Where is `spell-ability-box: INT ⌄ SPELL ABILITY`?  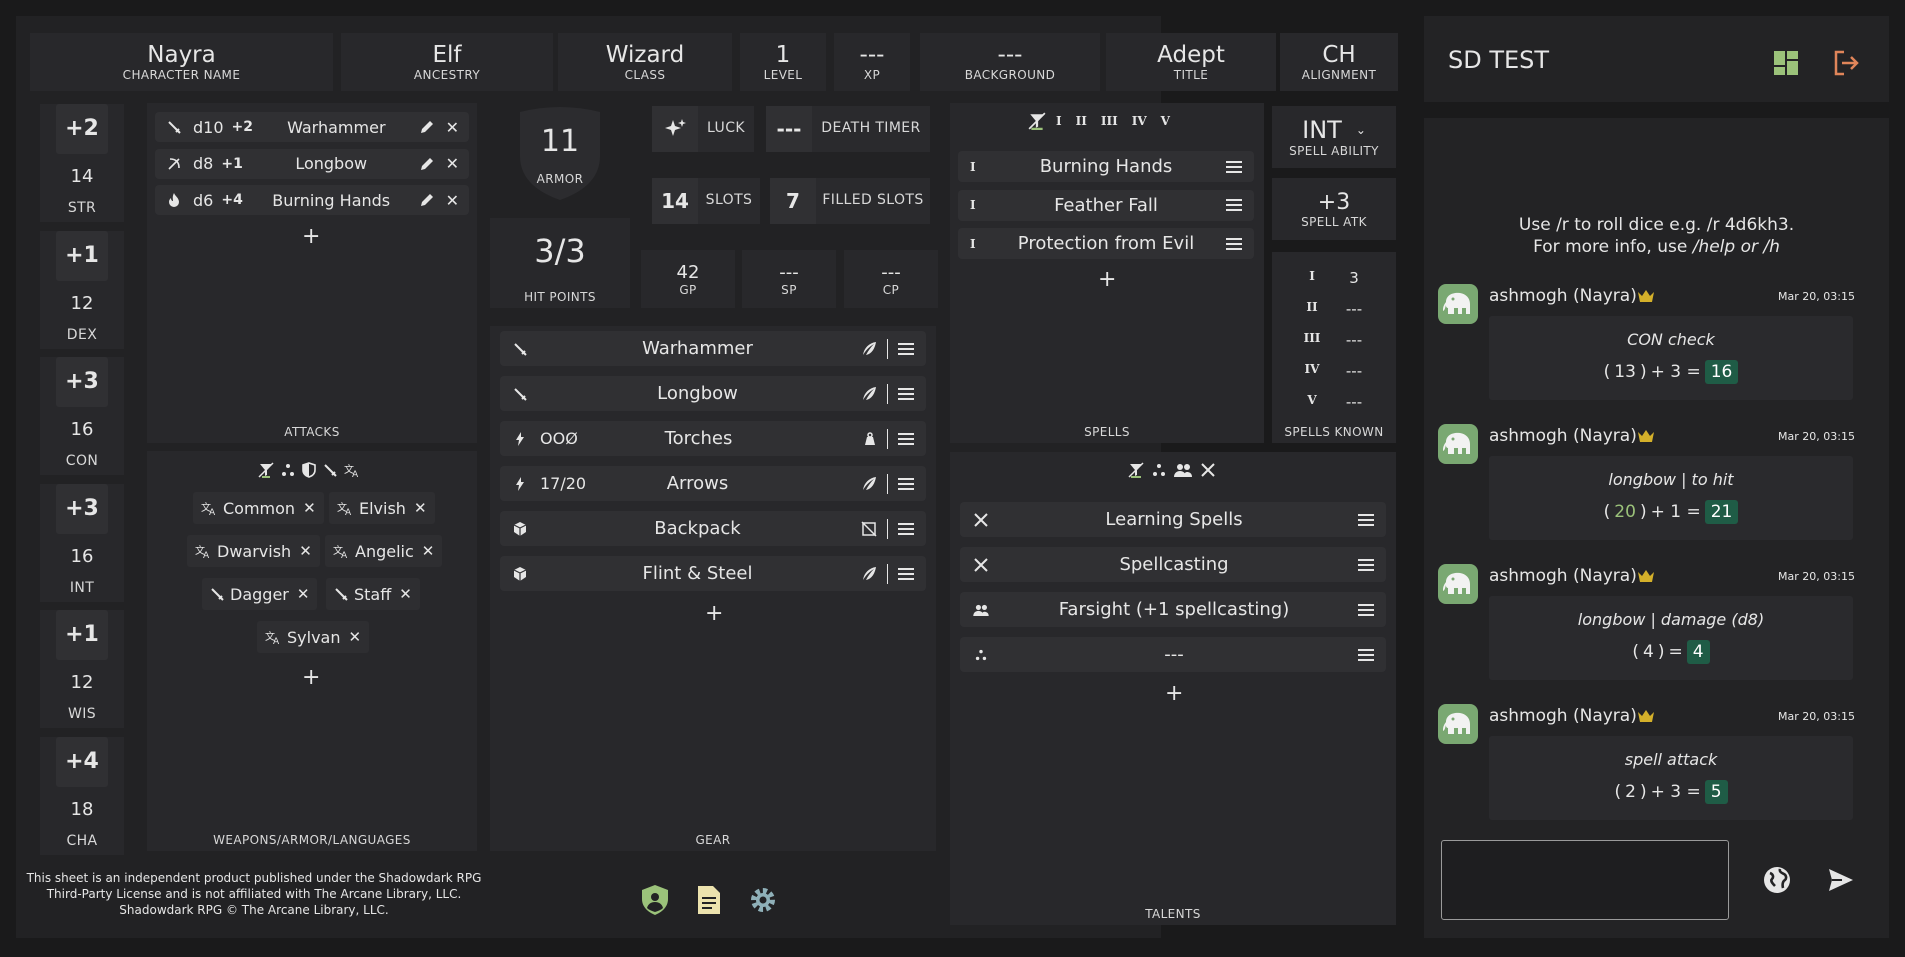
spell-ability-box: INT ⌄ SPELL ABILITY is located at coordinates (1334, 137).